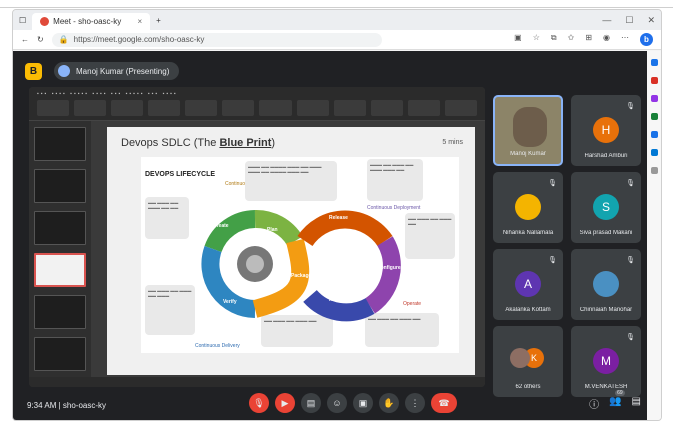  I want to click on chat-icon: ▤, so click(636, 403).